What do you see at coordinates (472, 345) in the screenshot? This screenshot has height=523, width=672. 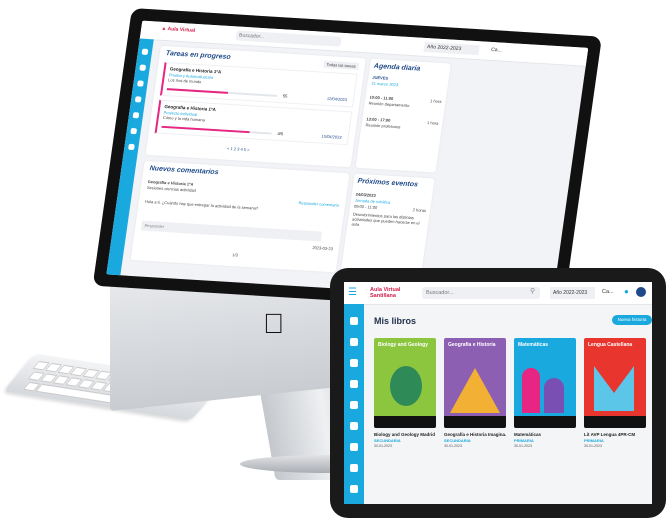 I see `book-cover-title: Geografía e Historia` at bounding box center [472, 345].